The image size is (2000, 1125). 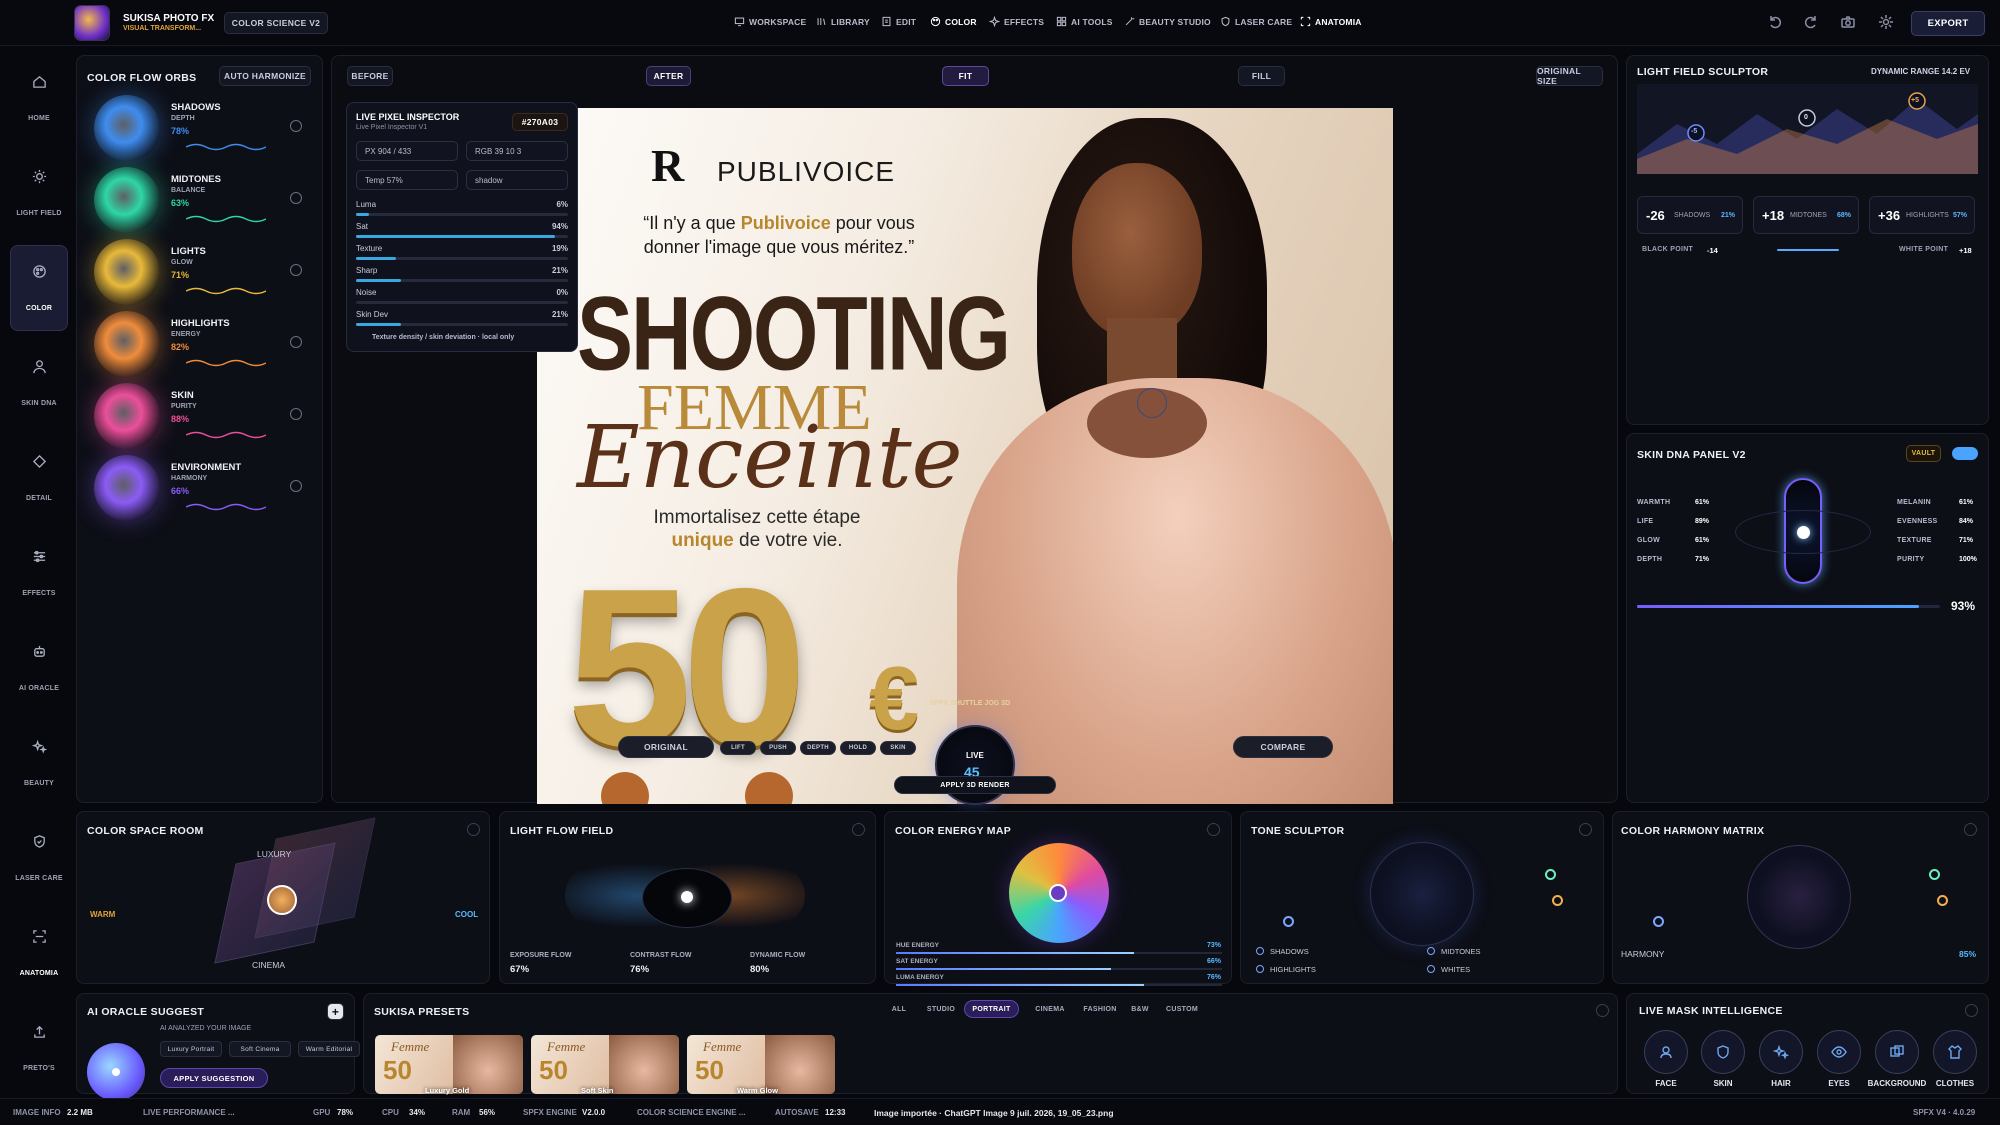 I want to click on sidebar-item-detail: DETAIL, so click(x=39, y=478).